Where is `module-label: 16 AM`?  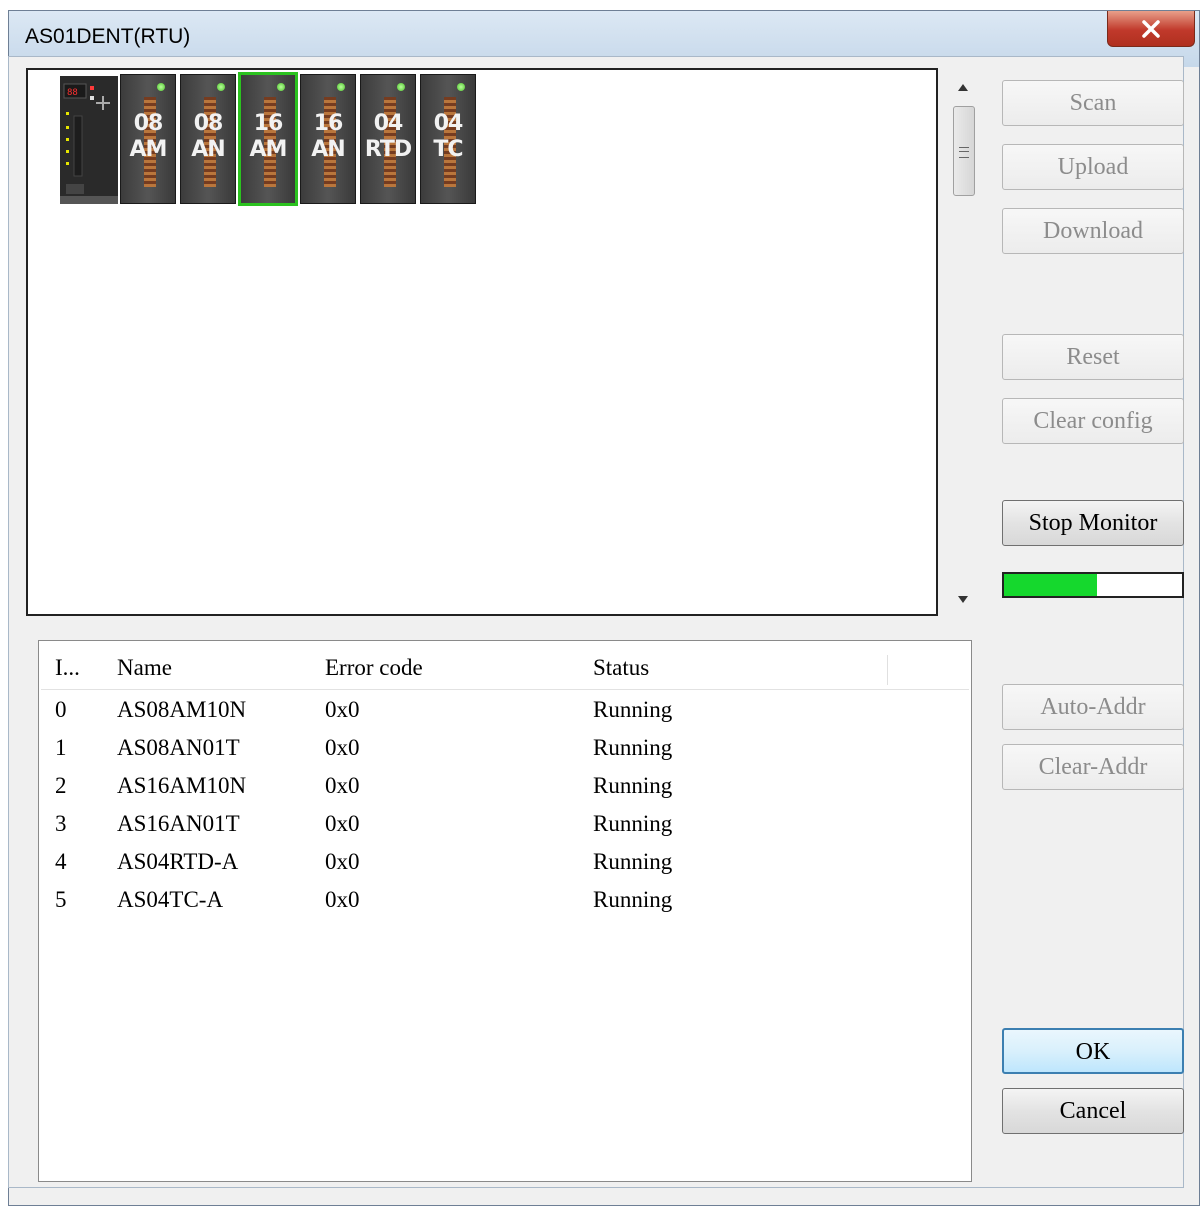 module-label: 16 AM is located at coordinates (268, 137).